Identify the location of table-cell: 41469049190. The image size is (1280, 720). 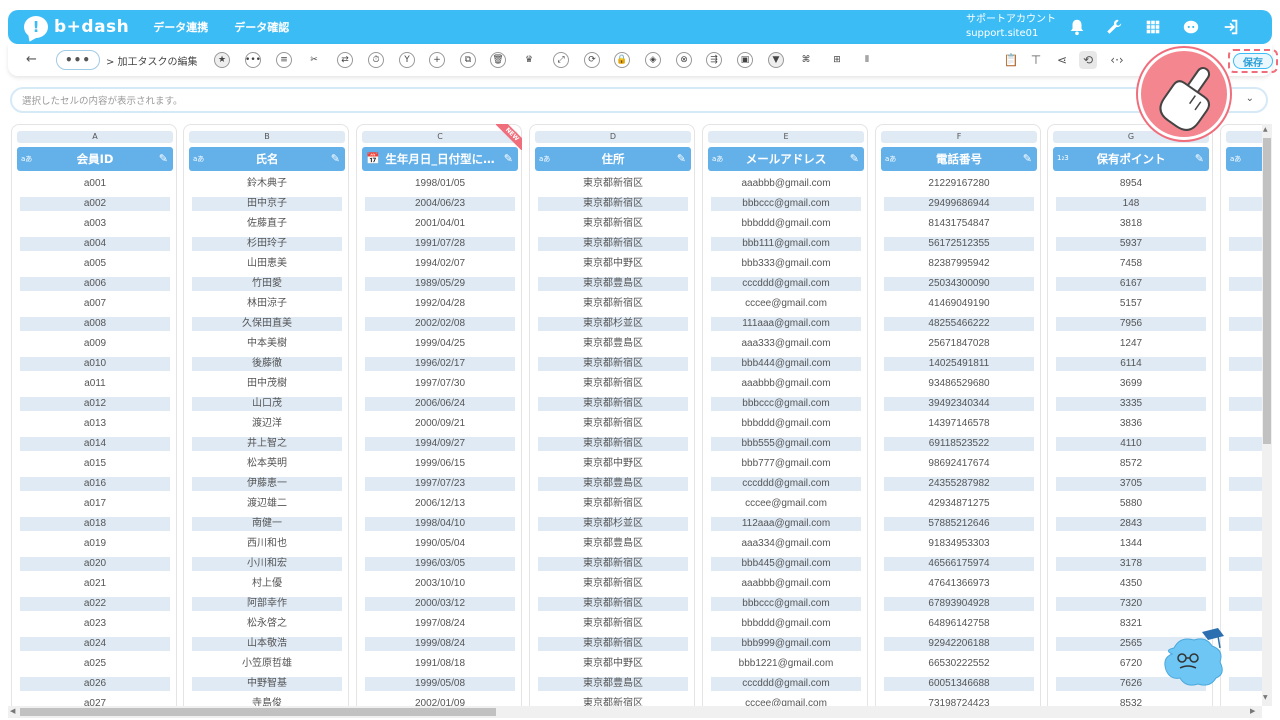
(959, 304).